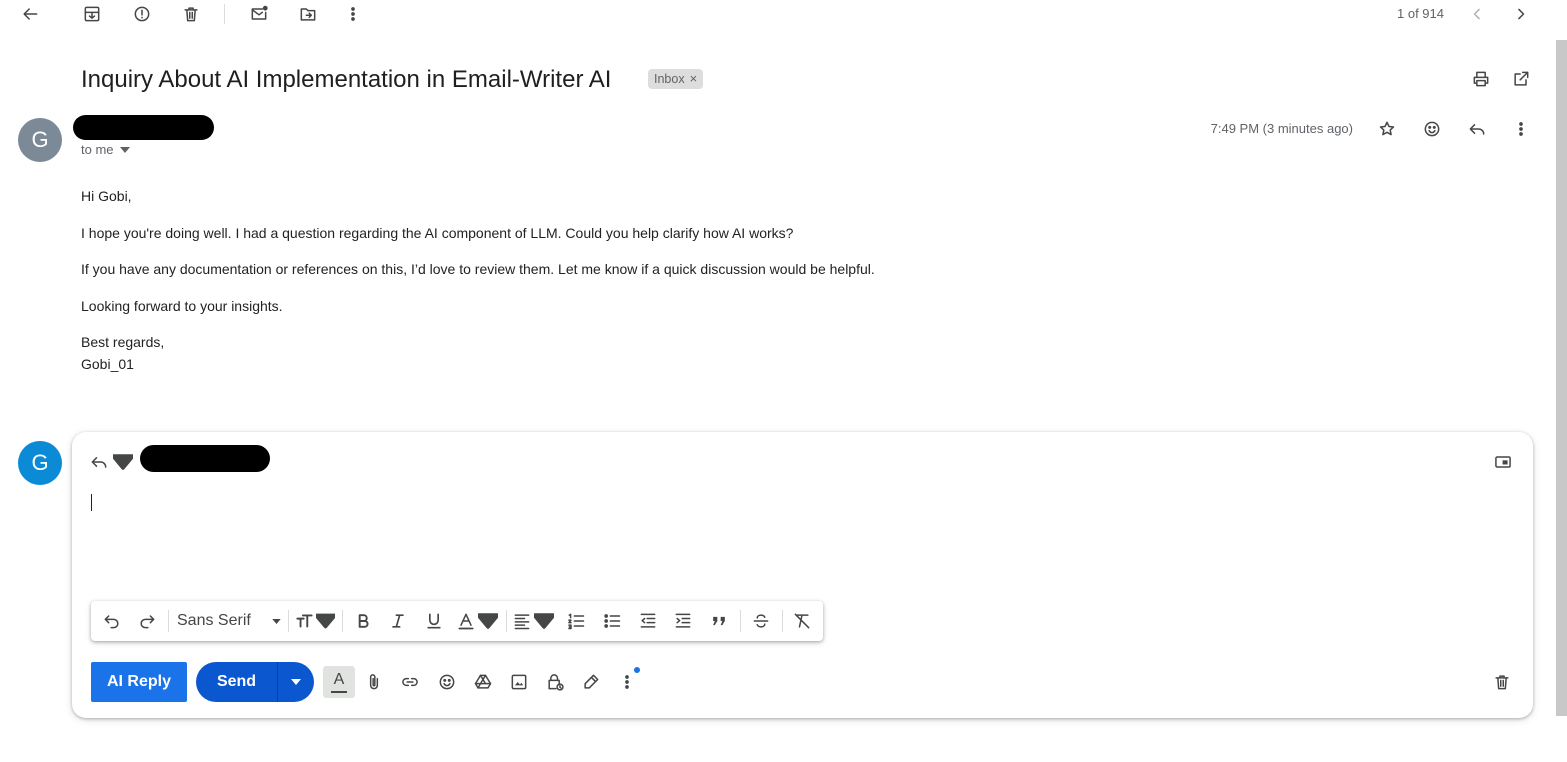 This screenshot has height=762, width=1567. I want to click on font-size-dropdown, so click(315, 621).